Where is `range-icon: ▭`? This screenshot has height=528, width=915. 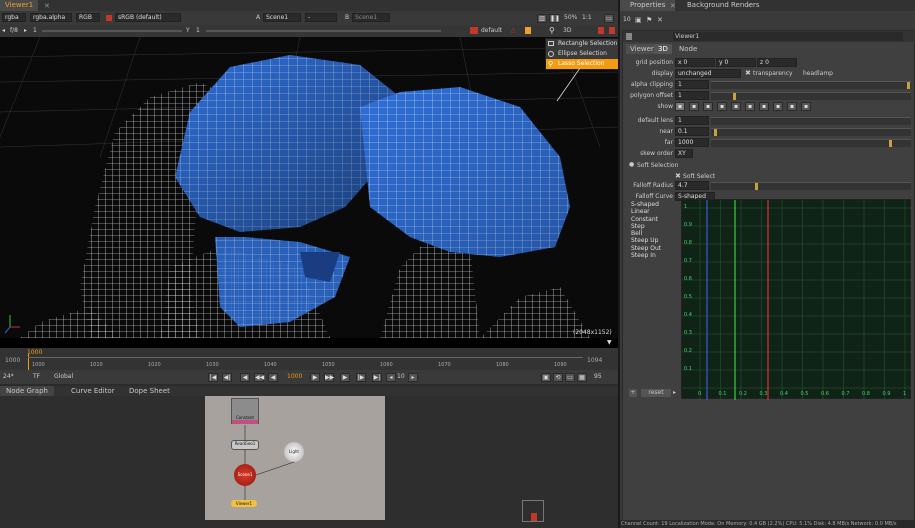 range-icon: ▭ is located at coordinates (570, 377).